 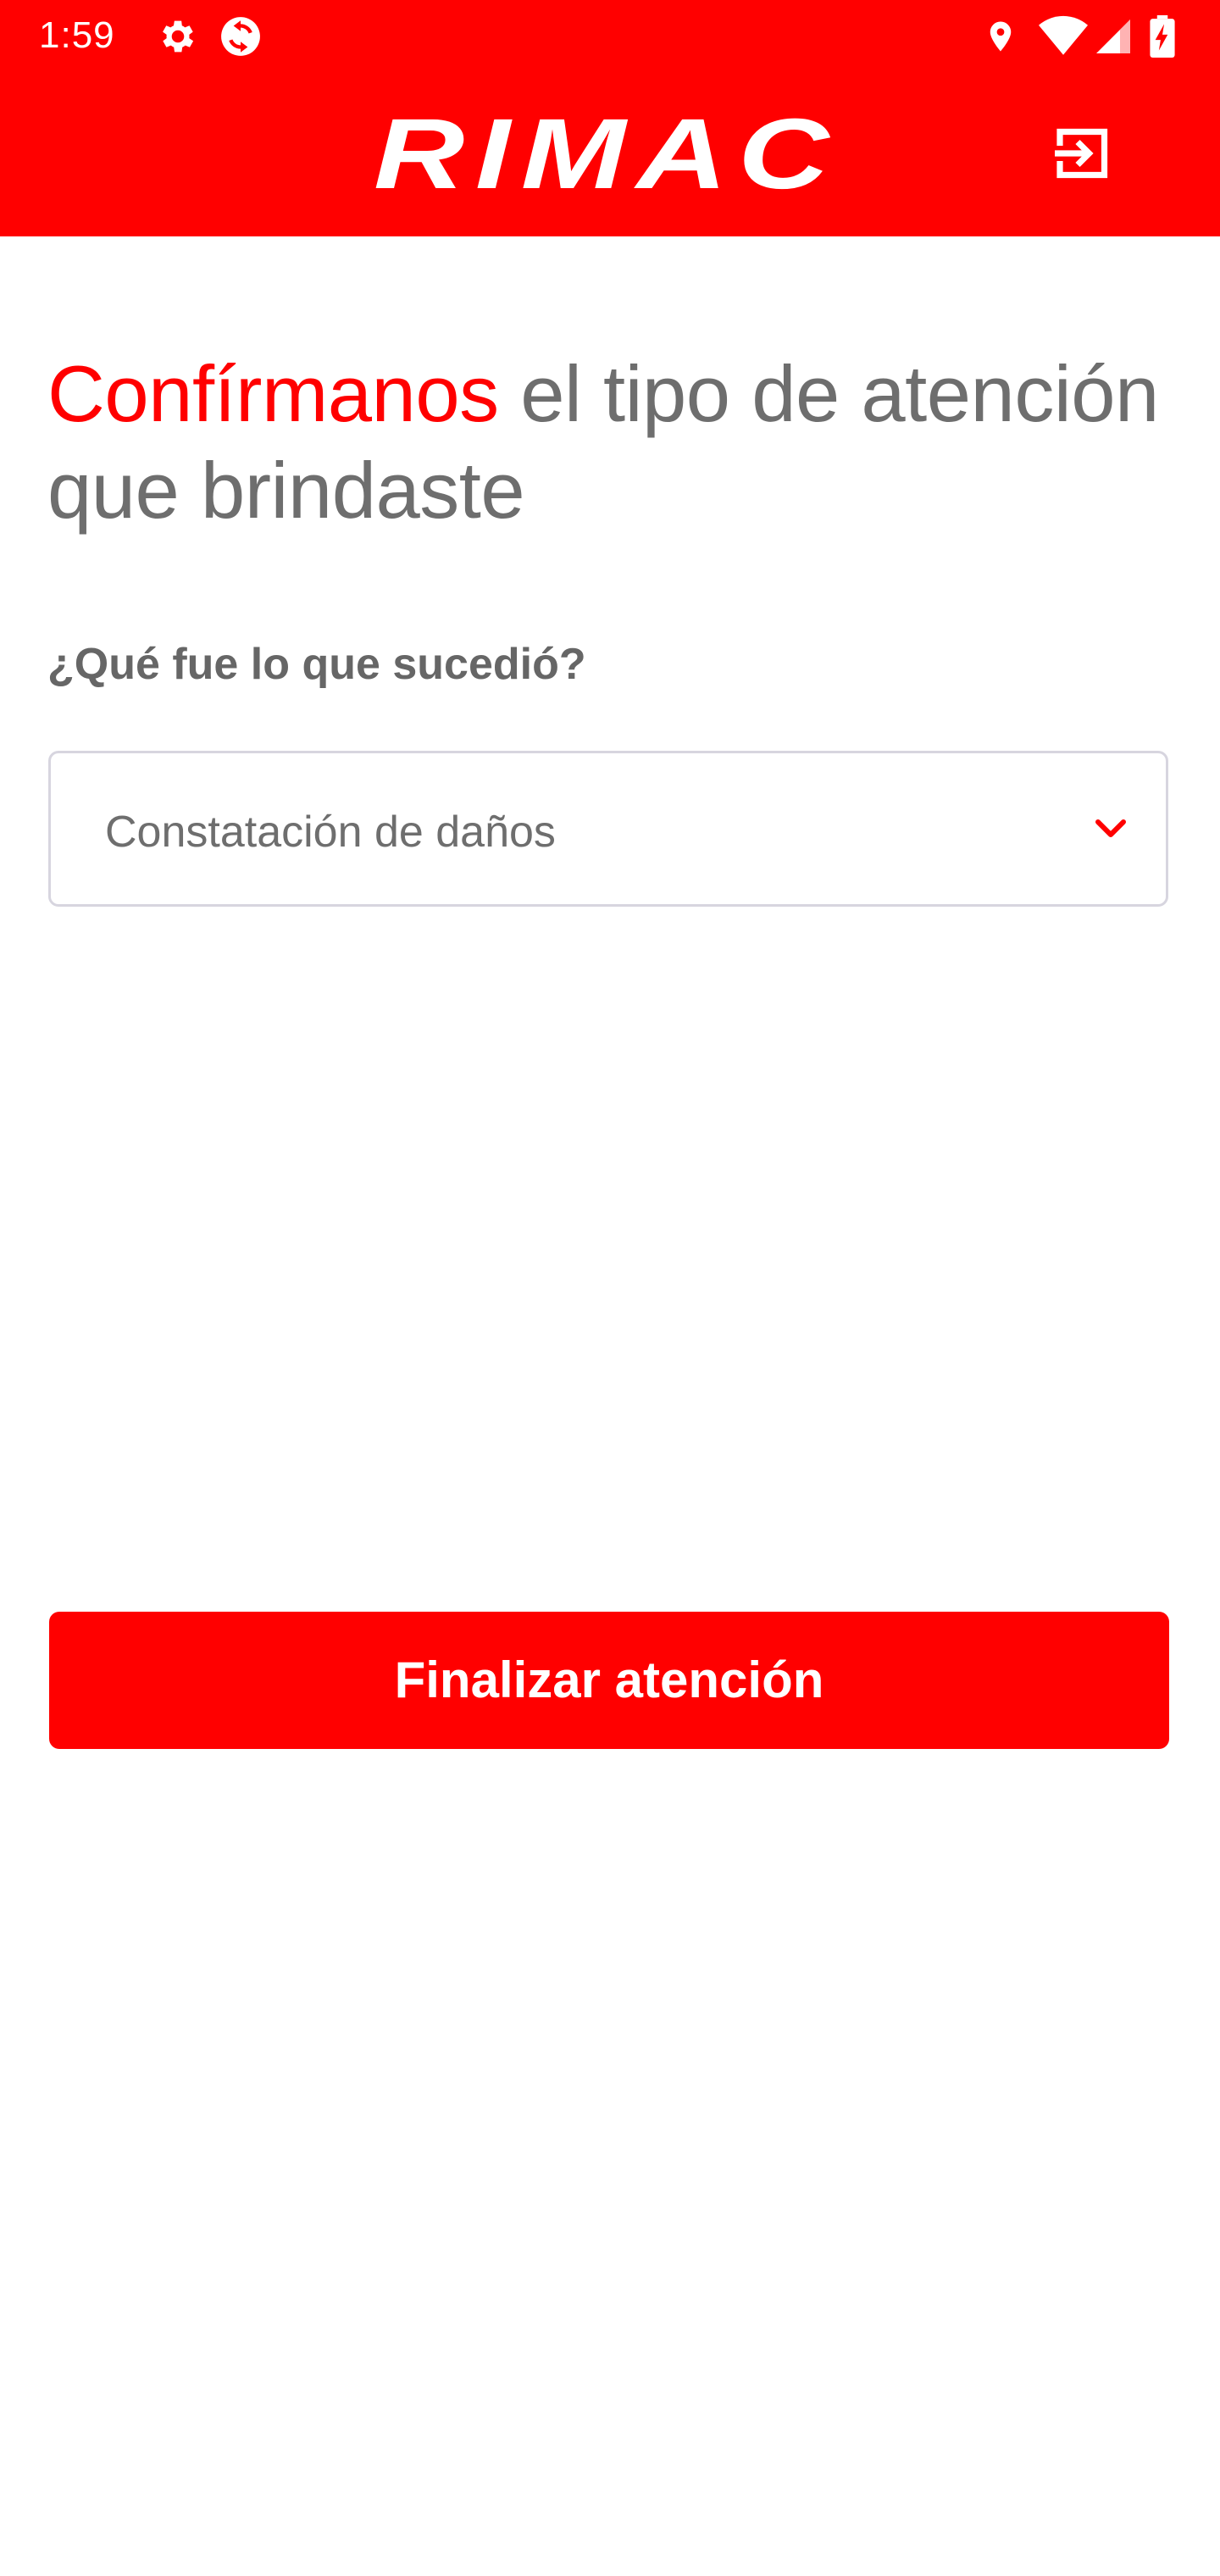 What do you see at coordinates (316, 664) in the screenshot?
I see `question-label: ¿Qué fue lo que sucedió?` at bounding box center [316, 664].